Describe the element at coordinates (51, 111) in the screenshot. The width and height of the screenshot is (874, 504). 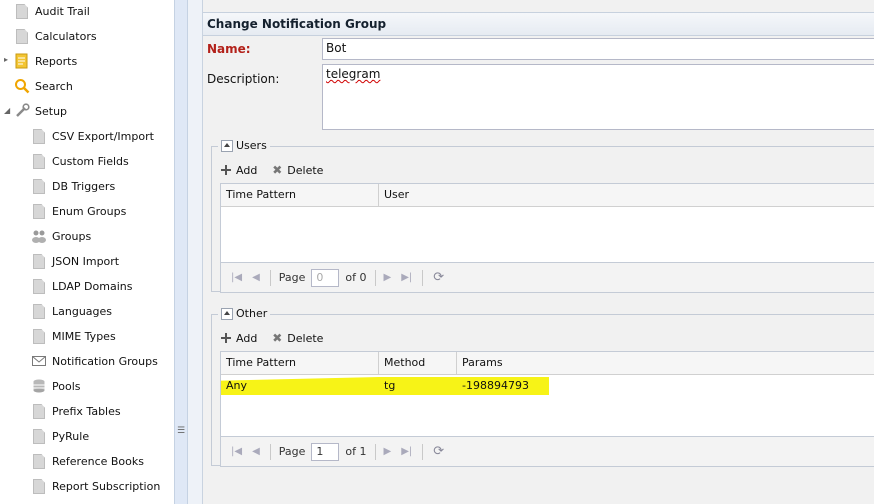
I see `sidebar-item-label: Setup` at that location.